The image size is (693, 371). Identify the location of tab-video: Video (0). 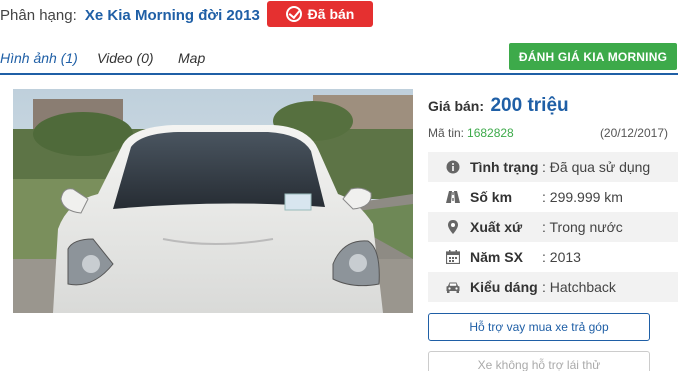
(125, 58).